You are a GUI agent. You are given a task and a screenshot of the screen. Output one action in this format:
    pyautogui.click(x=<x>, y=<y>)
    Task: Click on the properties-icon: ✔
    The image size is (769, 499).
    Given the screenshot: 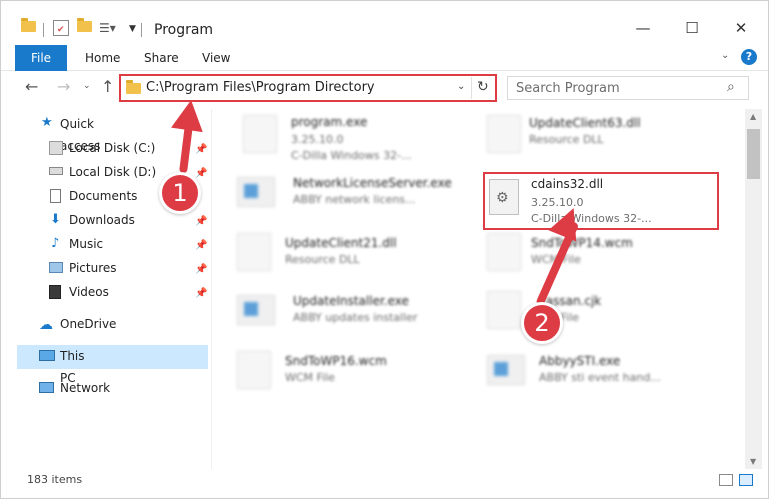 What is the action you would take?
    pyautogui.click(x=61, y=28)
    